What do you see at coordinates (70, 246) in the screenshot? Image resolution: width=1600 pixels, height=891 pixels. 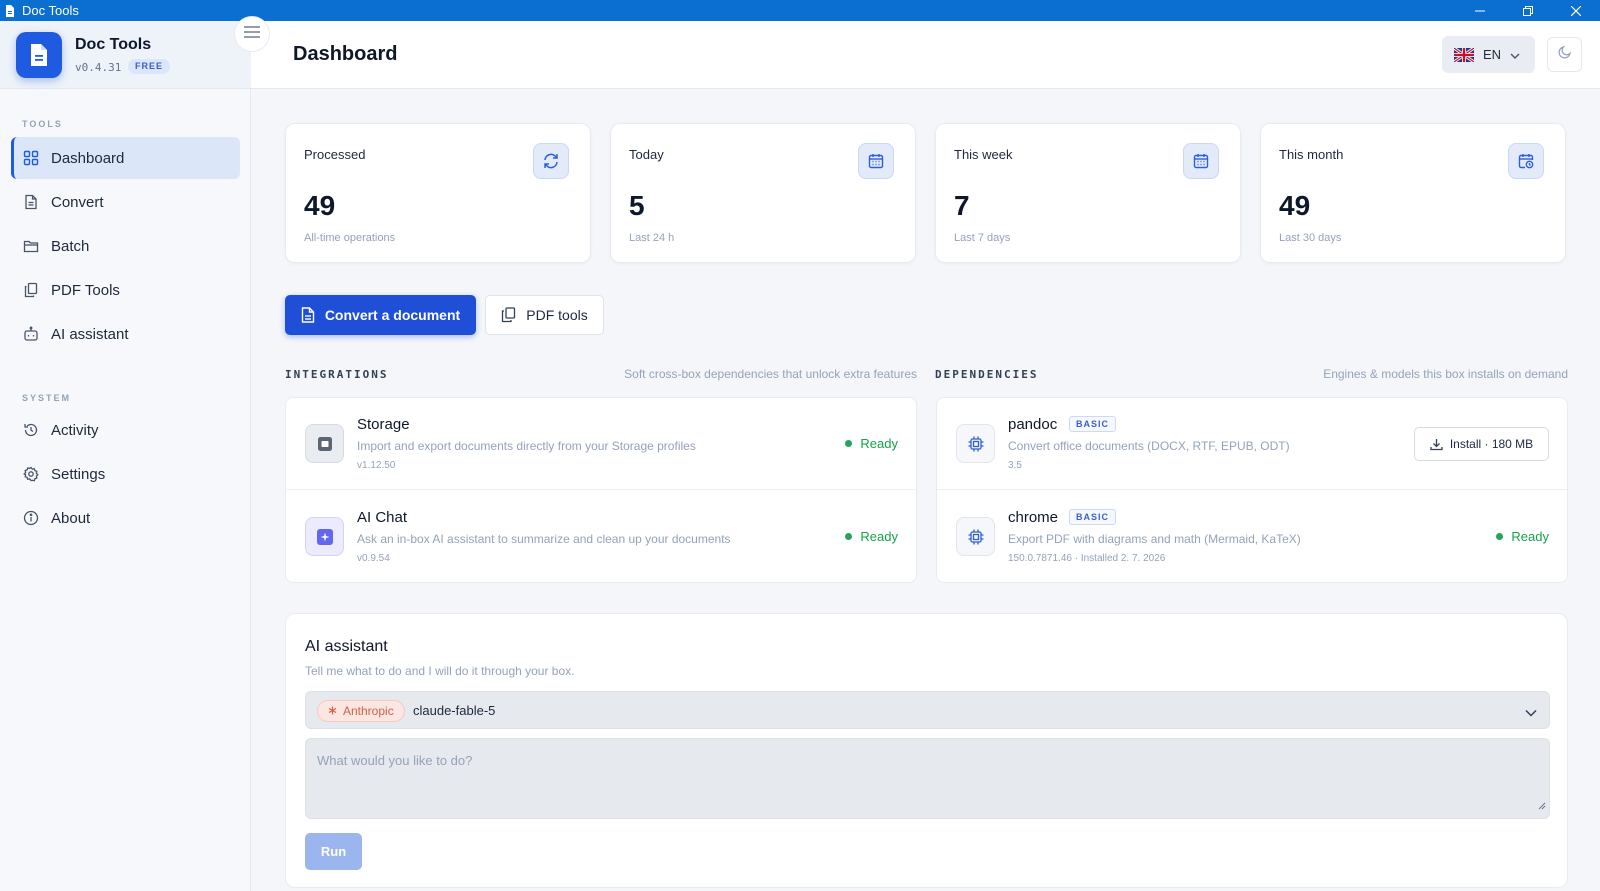 I see `sidebar-item-label: Batch` at bounding box center [70, 246].